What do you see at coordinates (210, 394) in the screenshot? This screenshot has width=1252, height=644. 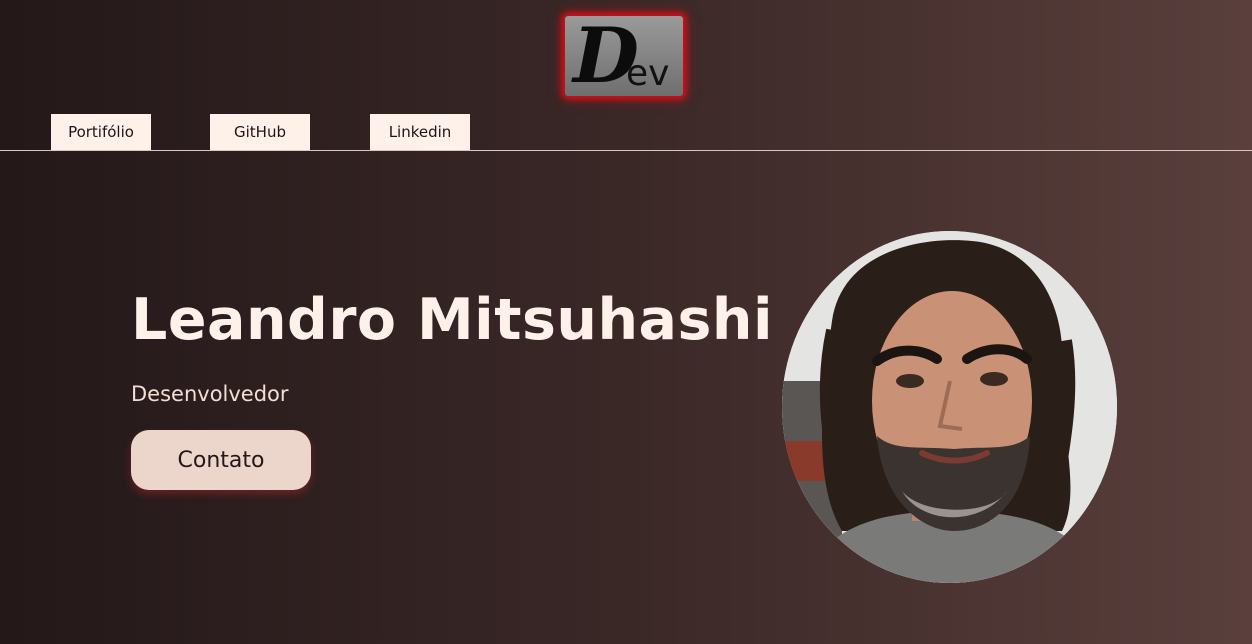 I see `hero-role: Desenvolvedor` at bounding box center [210, 394].